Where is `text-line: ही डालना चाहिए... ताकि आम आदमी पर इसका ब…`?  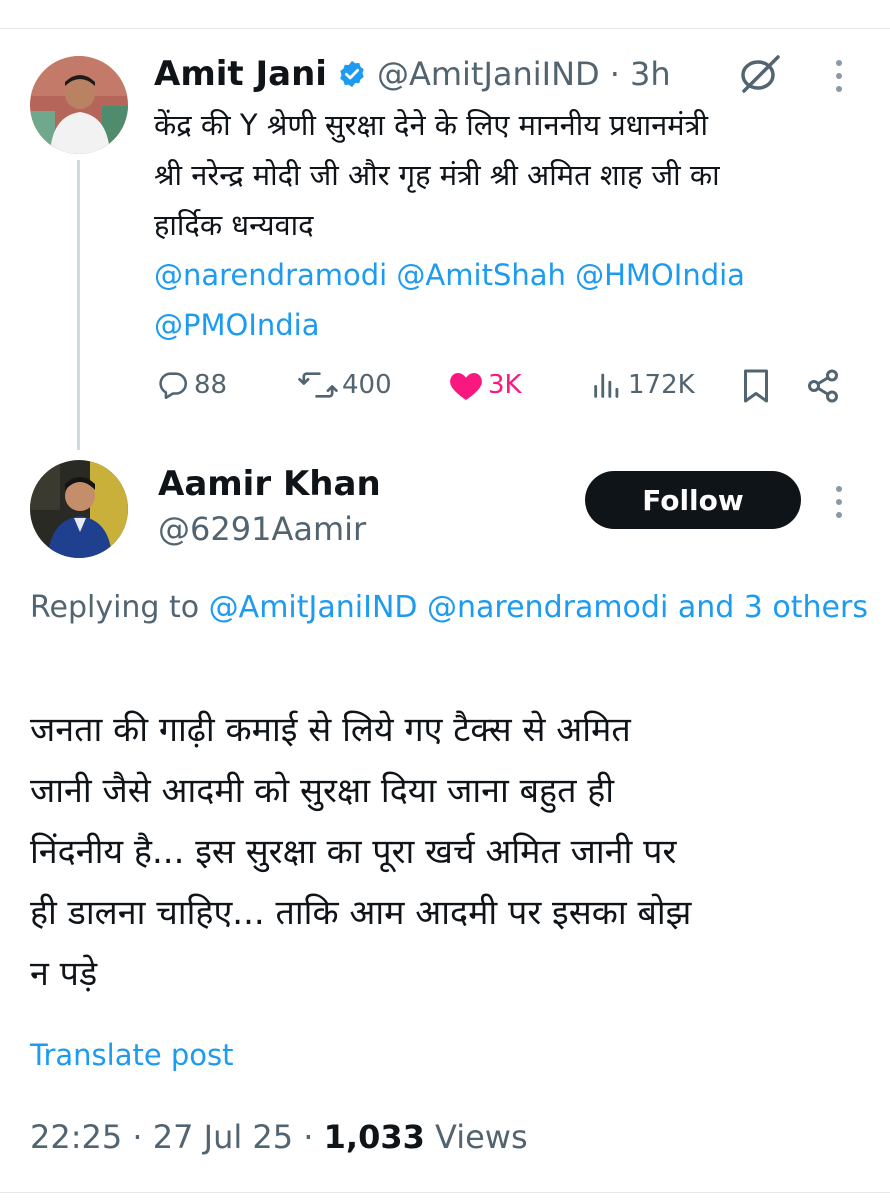
text-line: ही डालना चाहिए... ताकि आम आदमी पर इसका ब… is located at coordinates (361, 913).